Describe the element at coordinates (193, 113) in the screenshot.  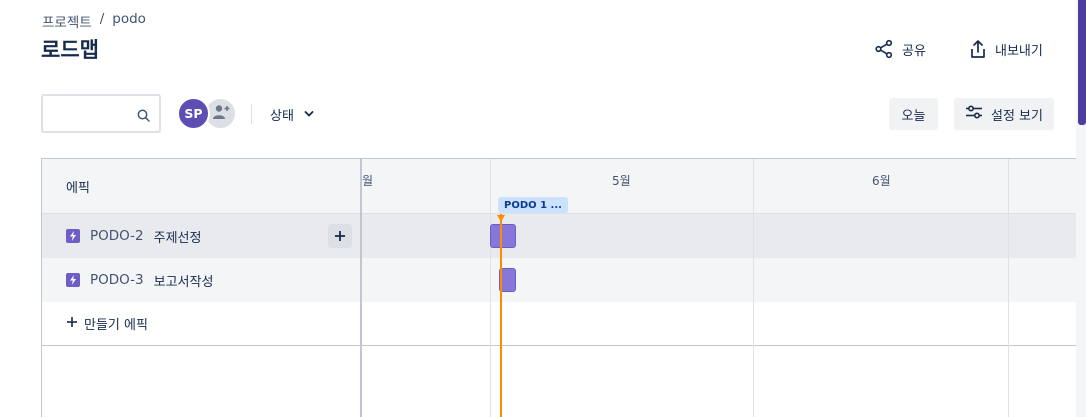
I see `avatar-sp: SP` at that location.